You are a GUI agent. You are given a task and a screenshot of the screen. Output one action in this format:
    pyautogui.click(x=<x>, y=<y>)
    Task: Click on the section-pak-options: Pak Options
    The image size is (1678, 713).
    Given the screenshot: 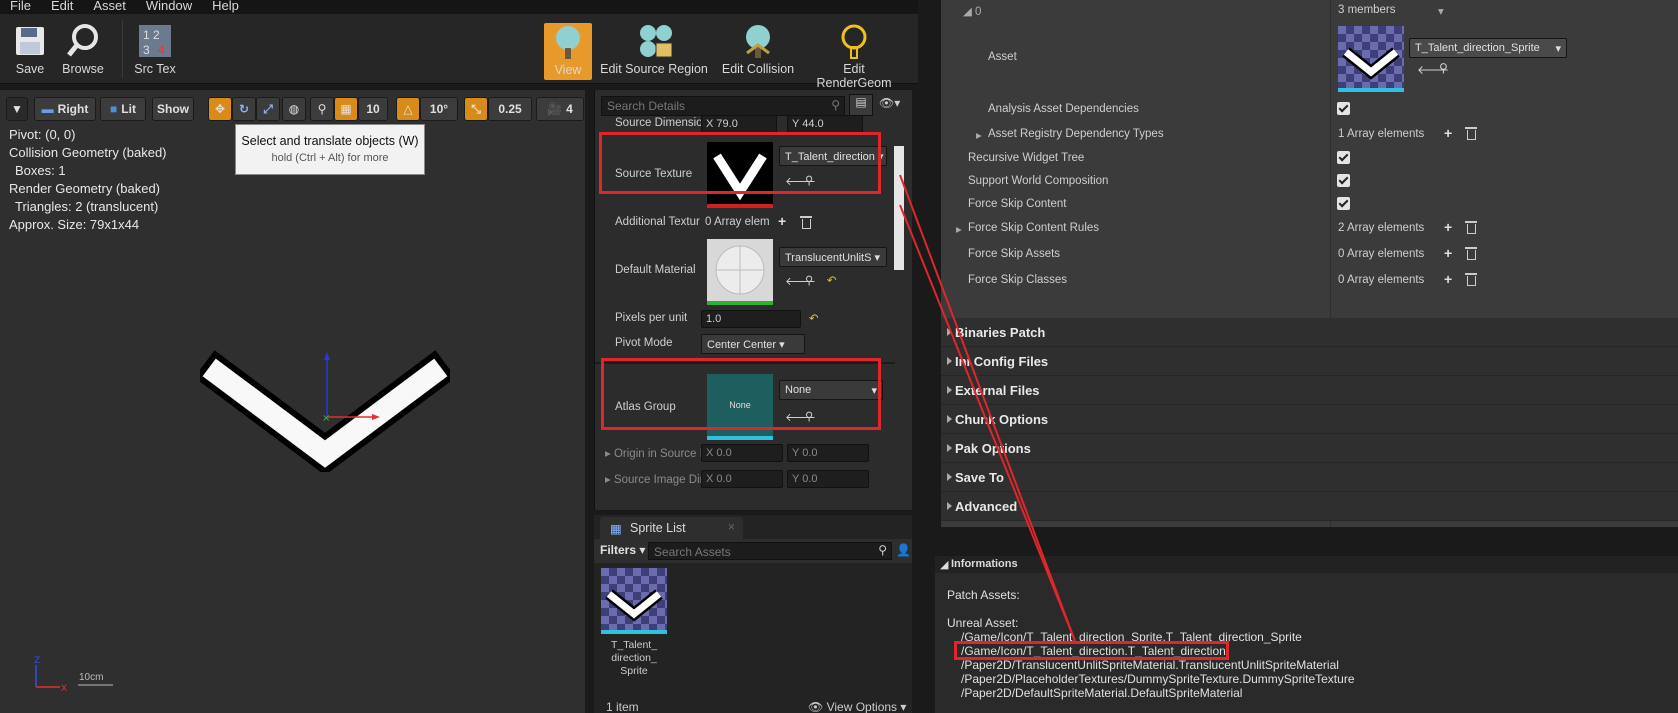 What is the action you would take?
    pyautogui.click(x=1309, y=448)
    